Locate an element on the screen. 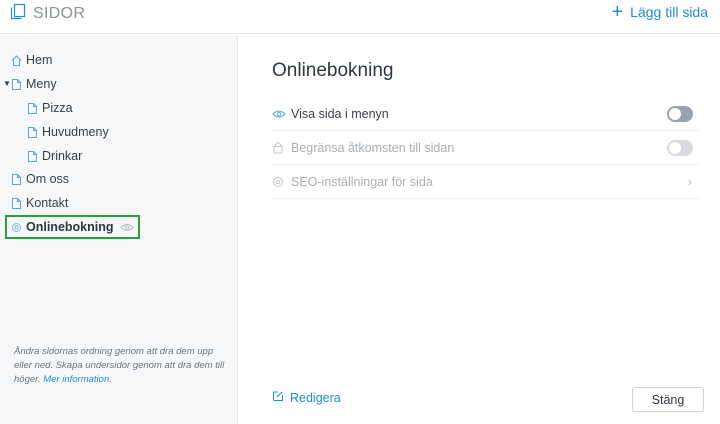  plus-icon: + is located at coordinates (617, 12).